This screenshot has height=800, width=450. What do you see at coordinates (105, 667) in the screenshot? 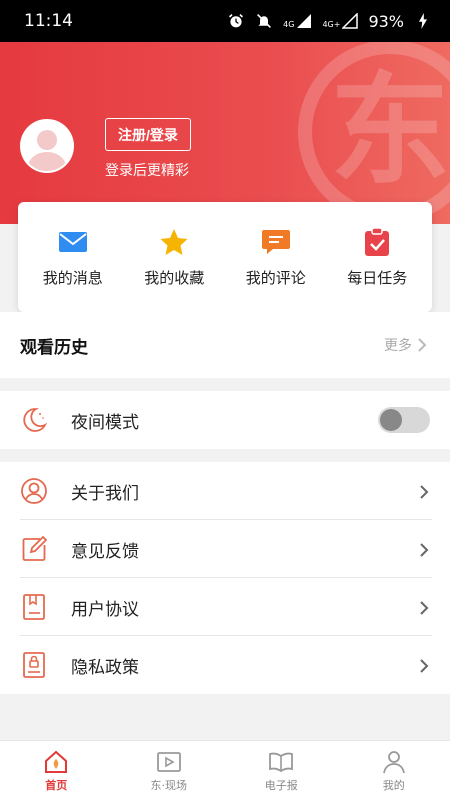
I see `menu-label-privacy-policy: 隐私政策` at bounding box center [105, 667].